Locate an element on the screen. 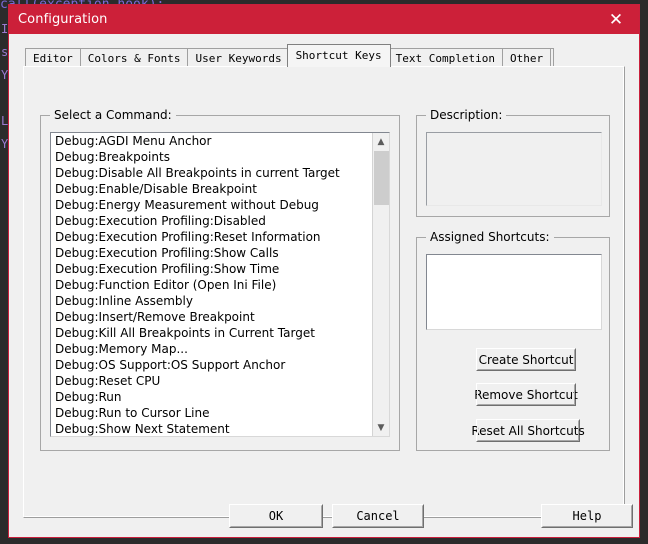 The height and width of the screenshot is (544, 648). list-item: Debug:Run is located at coordinates (211, 397).